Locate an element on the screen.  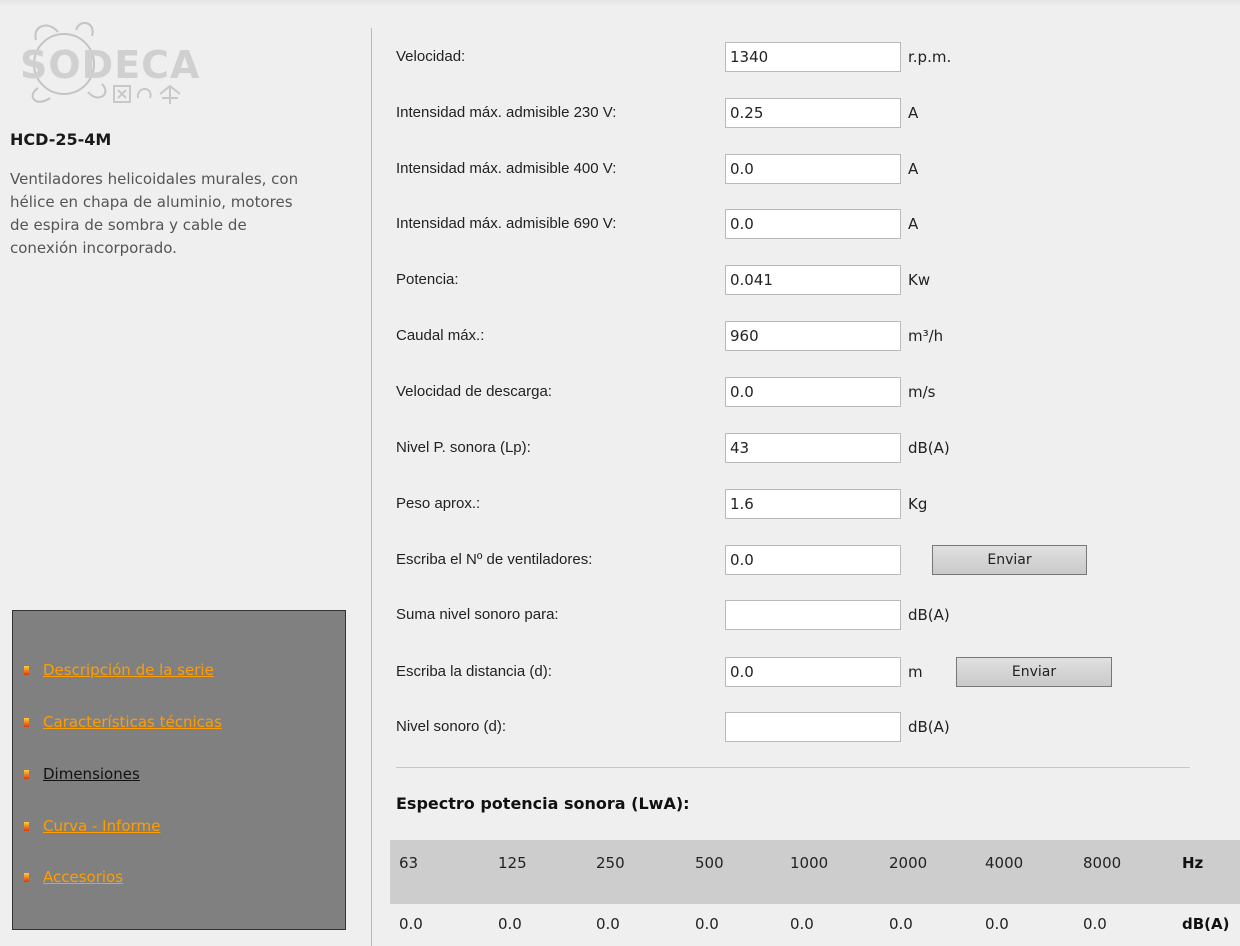
menu-item-3: Curva - Informe is located at coordinates (92, 826).